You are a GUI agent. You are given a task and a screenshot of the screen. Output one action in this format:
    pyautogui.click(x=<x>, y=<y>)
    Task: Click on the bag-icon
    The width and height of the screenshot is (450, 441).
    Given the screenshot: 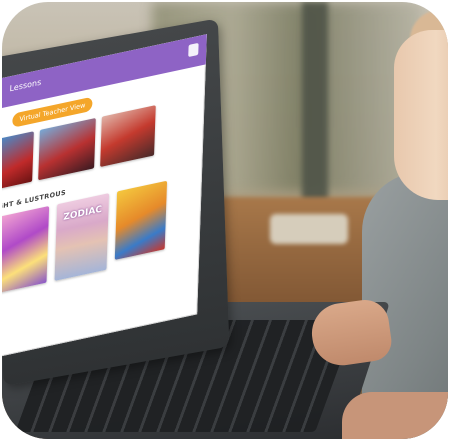 What is the action you would take?
    pyautogui.click(x=193, y=50)
    